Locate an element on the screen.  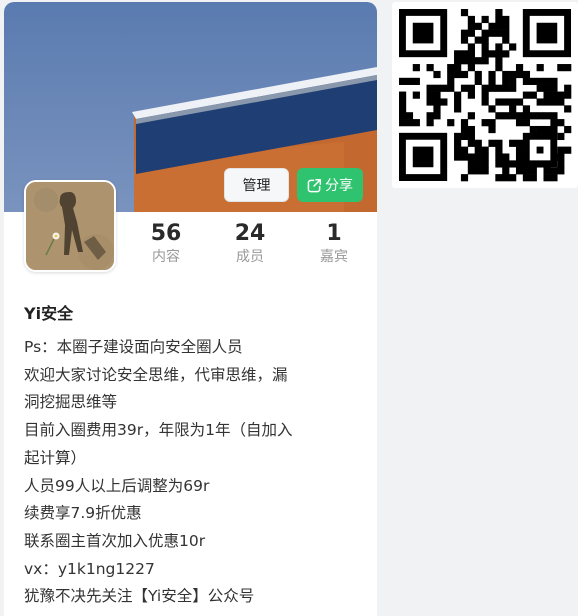
share-button: 分享 is located at coordinates (330, 185).